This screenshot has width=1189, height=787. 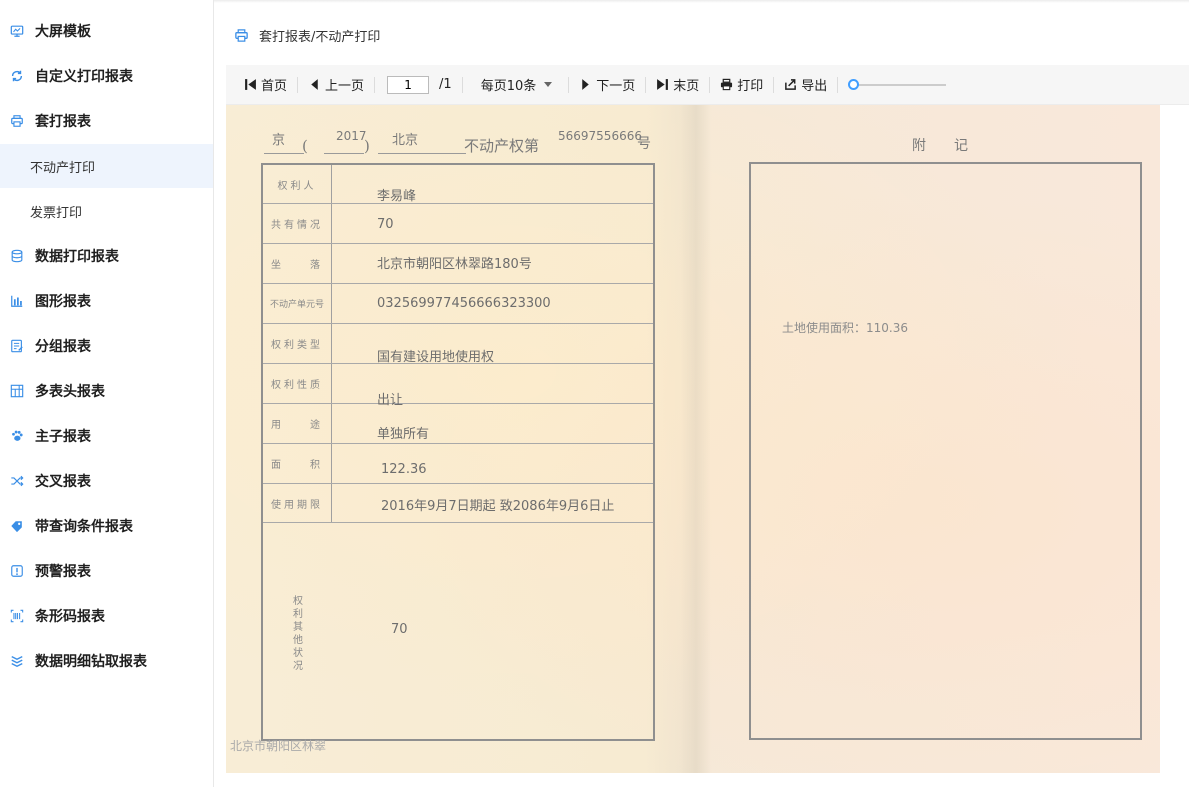 I want to click on page-total: /1, so click(x=445, y=84).